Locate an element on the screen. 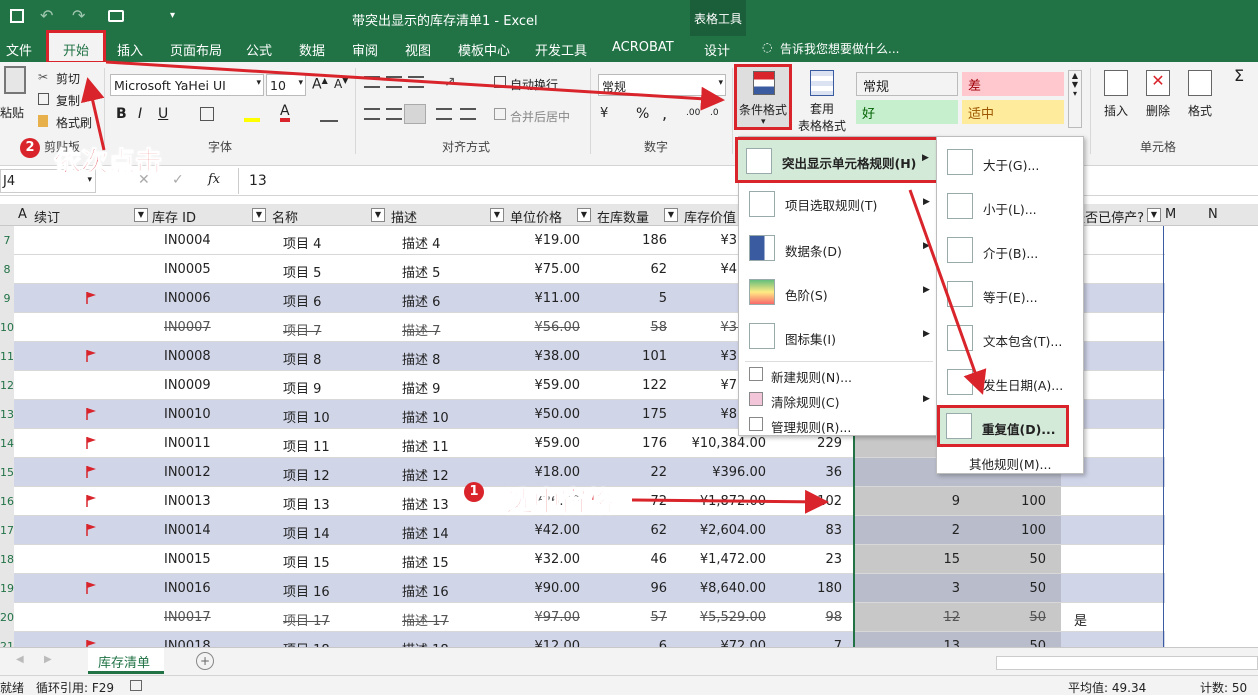 This screenshot has height=696, width=1258. status-average: 平均值: 49.34 is located at coordinates (1107, 688).